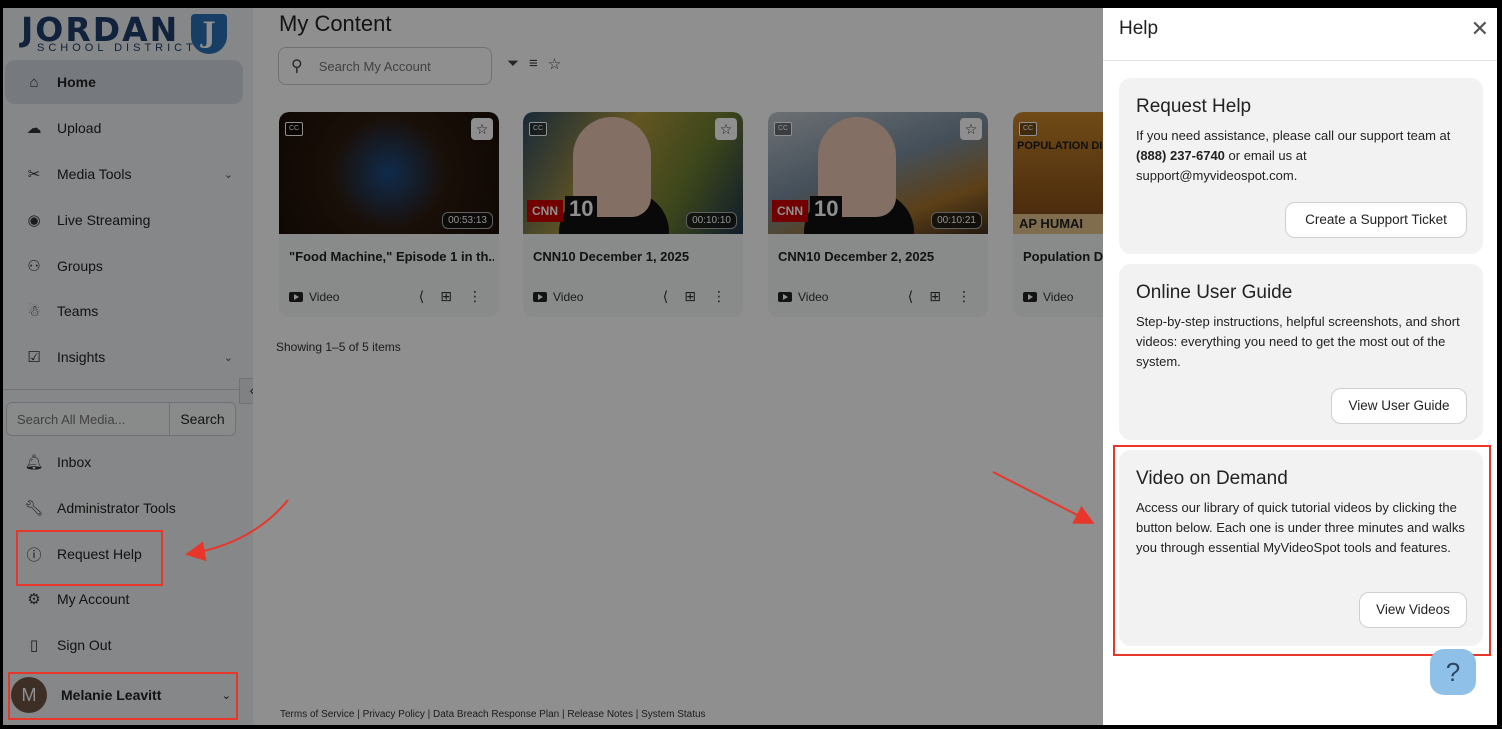  Describe the element at coordinates (1453, 672) in the screenshot. I see `help-question-icon: ?` at that location.